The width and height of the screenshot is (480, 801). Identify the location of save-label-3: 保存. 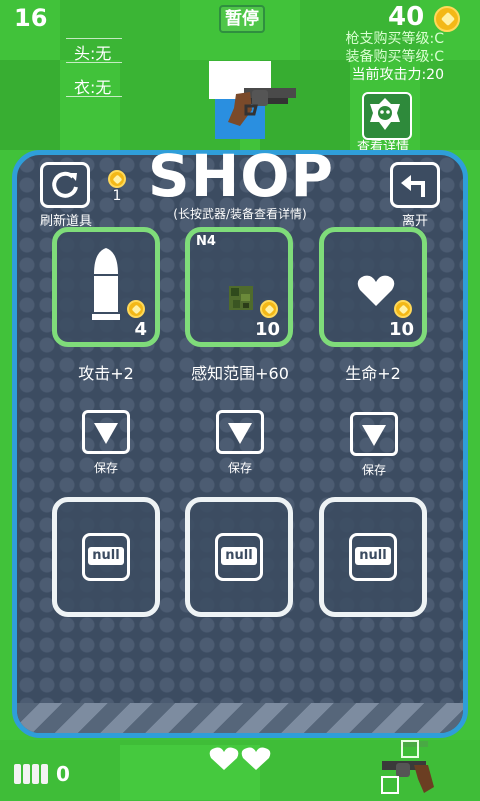
(373, 470).